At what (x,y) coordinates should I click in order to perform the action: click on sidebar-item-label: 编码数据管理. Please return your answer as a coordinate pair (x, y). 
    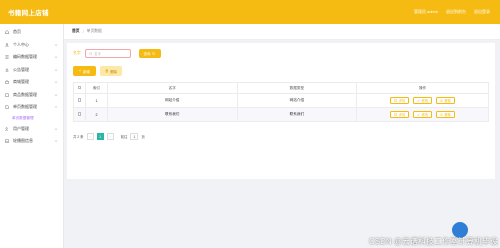
    Looking at the image, I should click on (25, 57).